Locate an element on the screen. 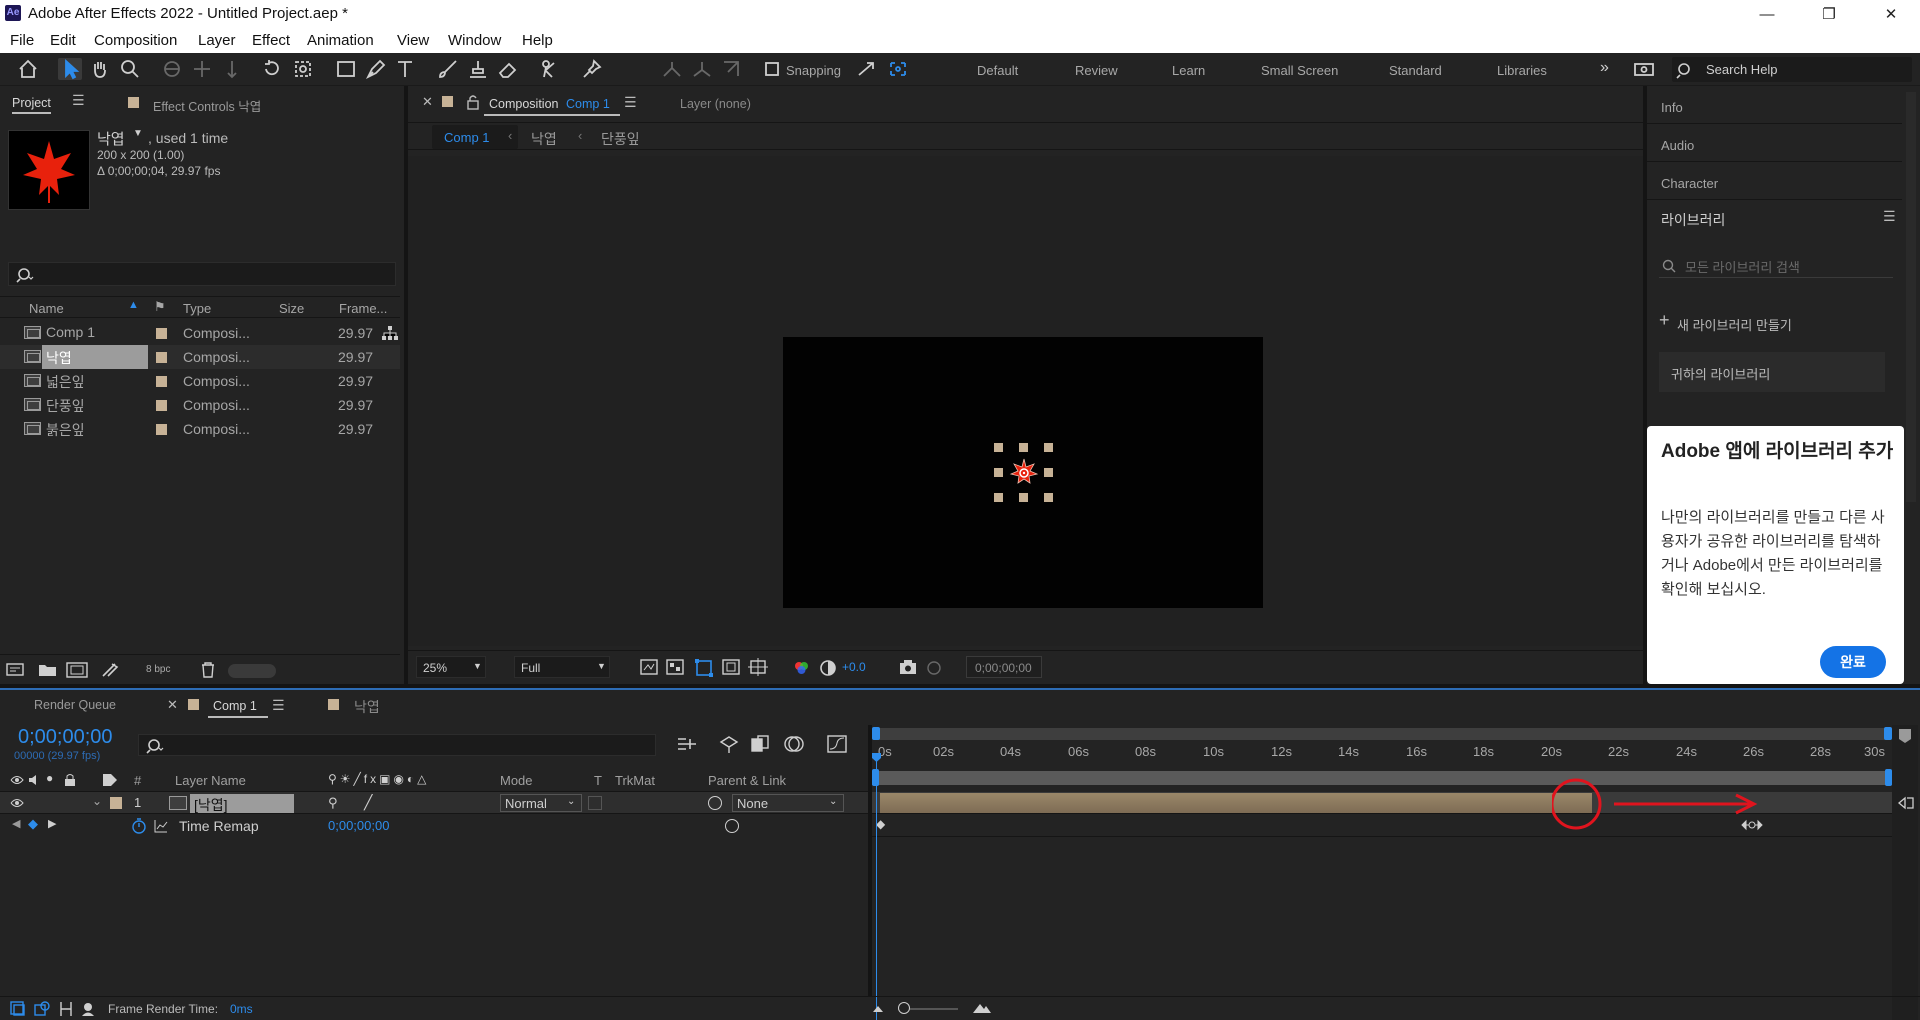  mode-dropdown: Normal ⌄ is located at coordinates (541, 803).